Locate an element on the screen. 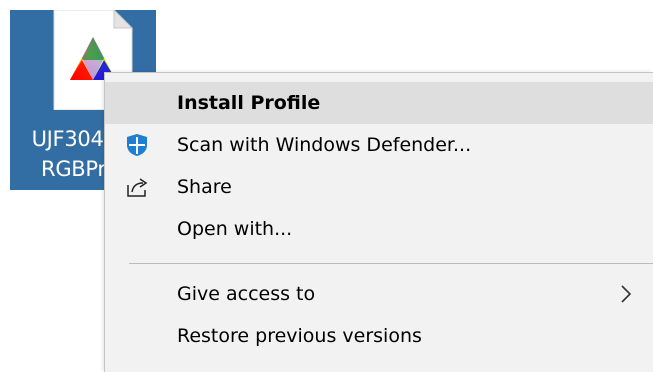 This screenshot has width=653, height=372. menu-item-label: Restore previous versions is located at coordinates (299, 336).